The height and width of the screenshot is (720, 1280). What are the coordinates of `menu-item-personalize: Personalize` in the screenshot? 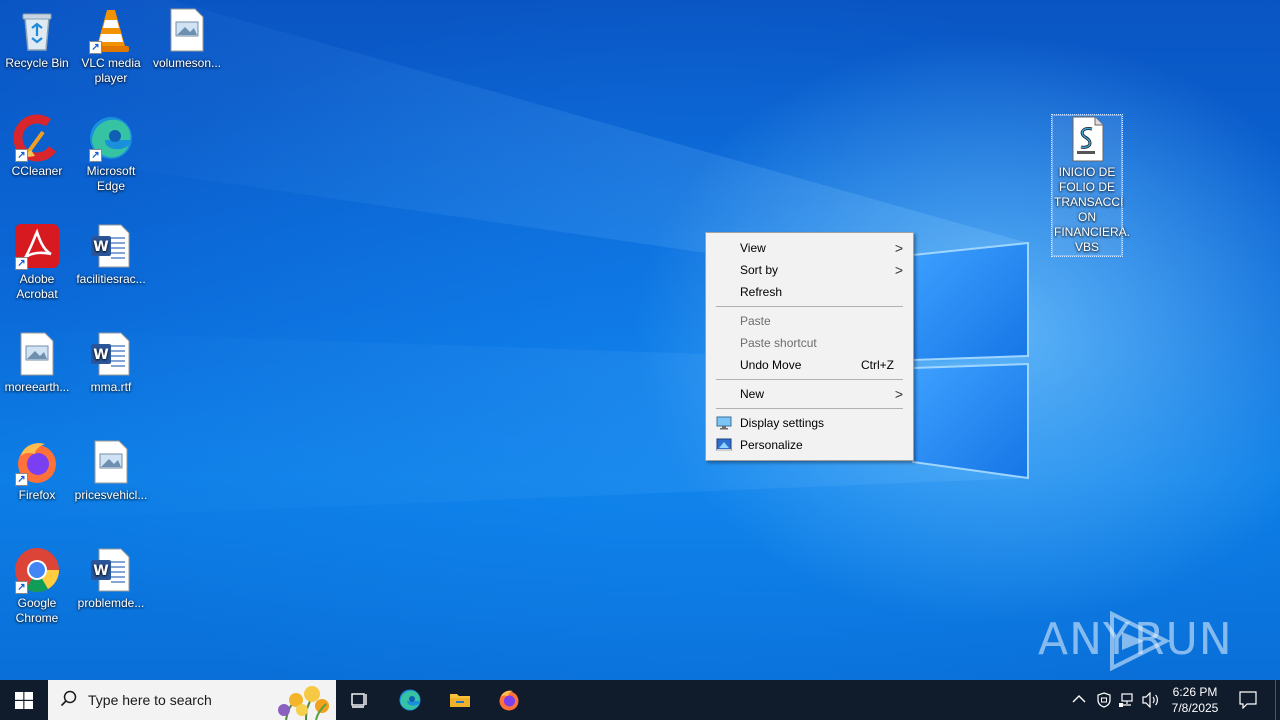 It's located at (809, 445).